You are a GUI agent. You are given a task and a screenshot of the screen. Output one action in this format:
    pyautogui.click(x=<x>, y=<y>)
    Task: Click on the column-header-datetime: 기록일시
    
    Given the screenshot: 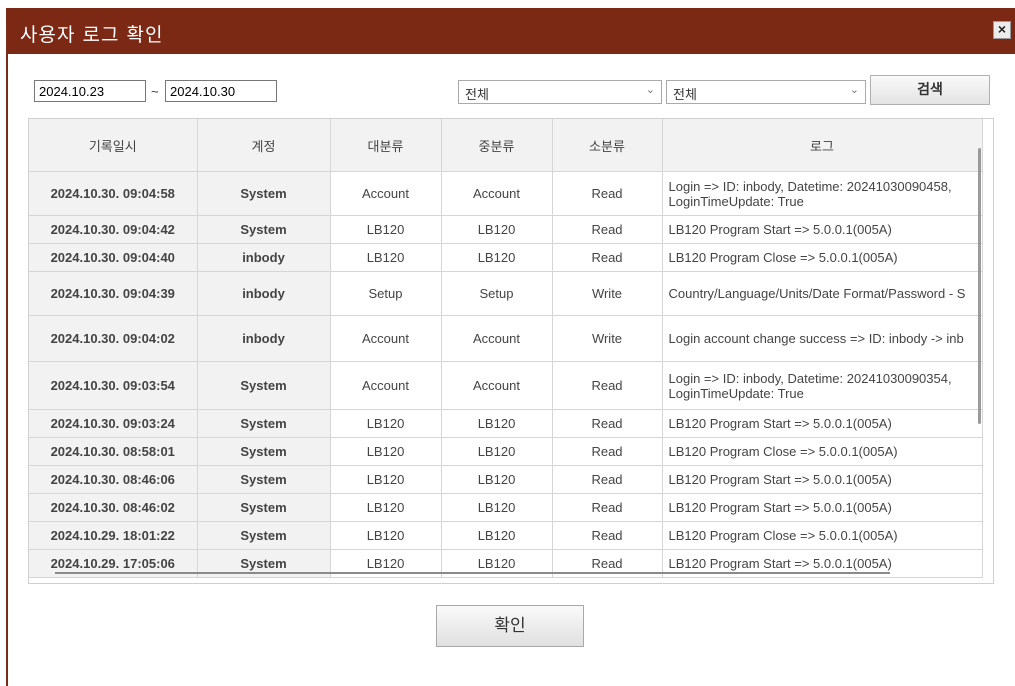 What is the action you would take?
    pyautogui.click(x=113, y=145)
    